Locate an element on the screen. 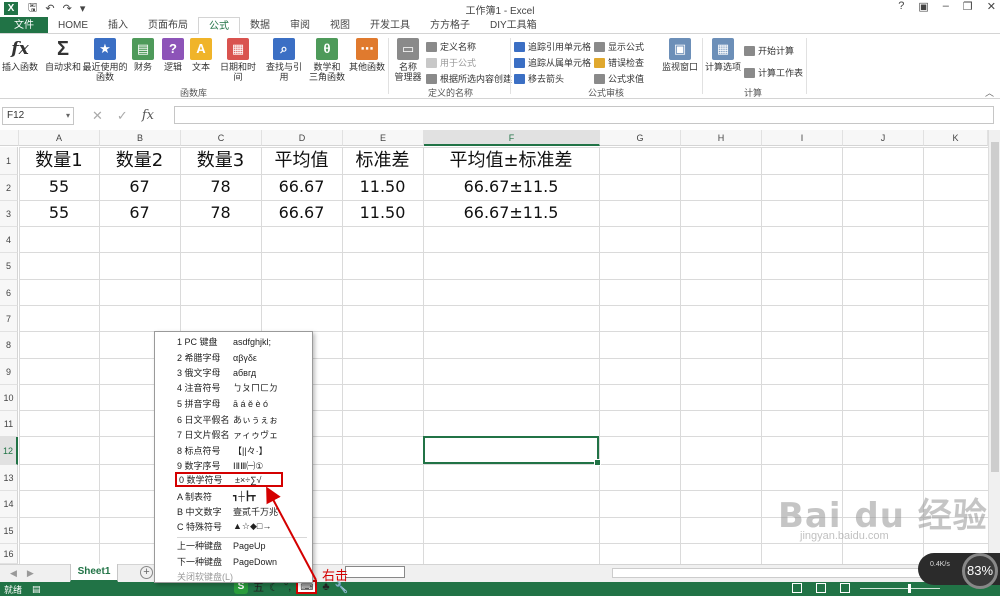  speed-percent: 83% is located at coordinates (980, 571).